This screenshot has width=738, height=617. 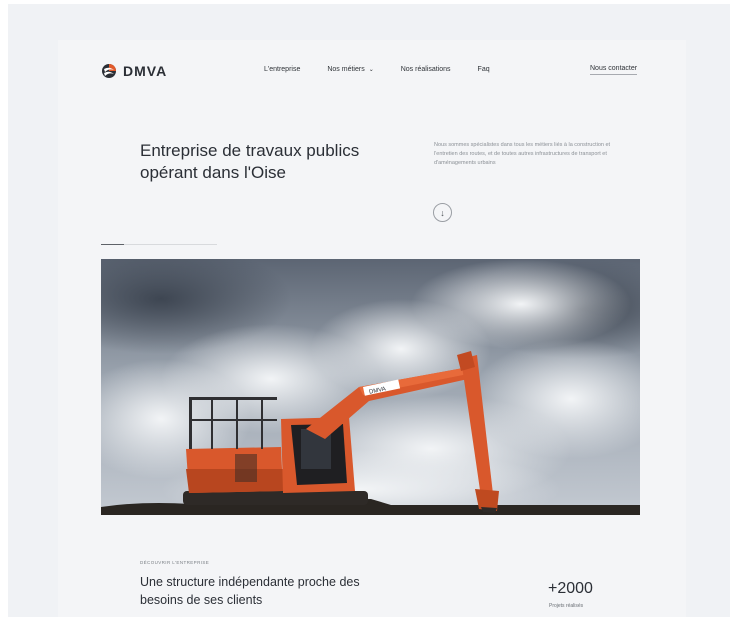 I want to click on chevron-down-icon: ⌄, so click(x=371, y=70).